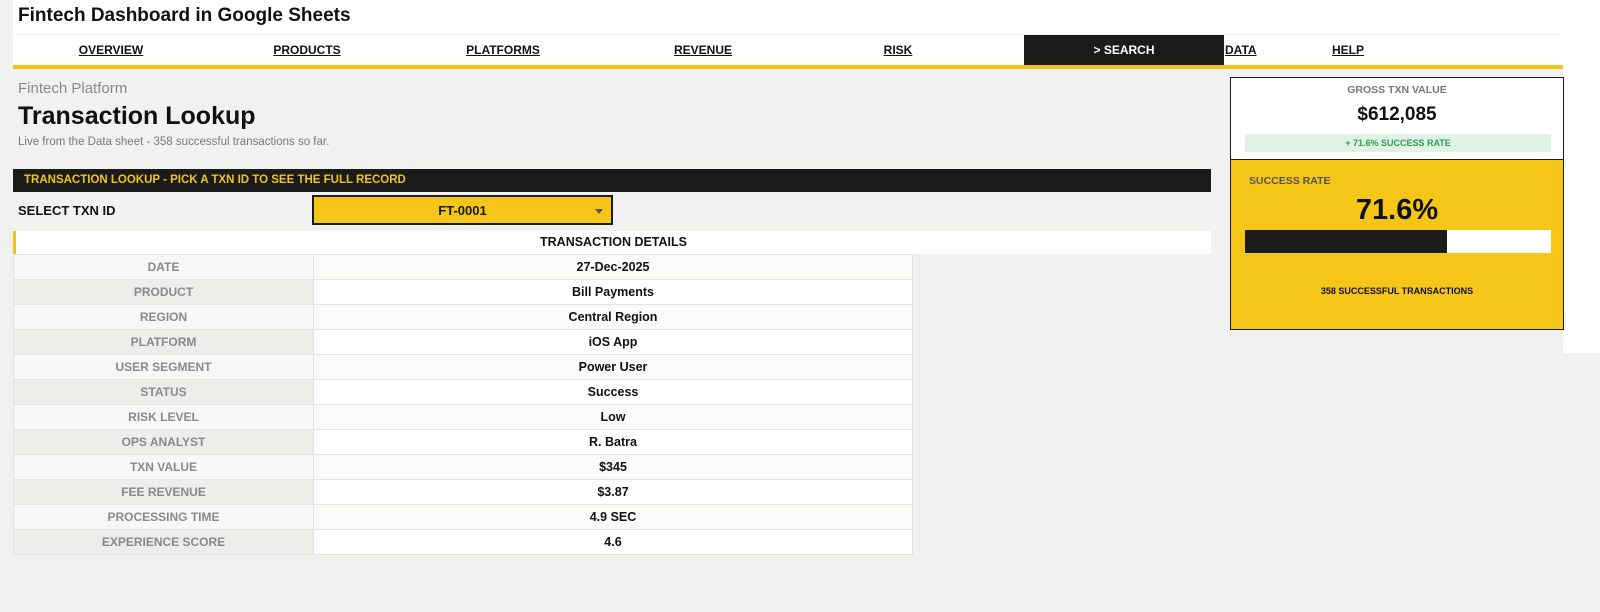  I want to click on table-row: STATUS Success, so click(463, 392).